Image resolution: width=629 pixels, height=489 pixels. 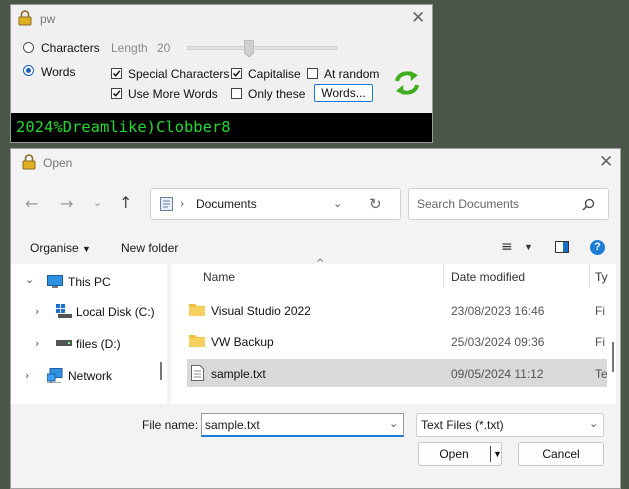 What do you see at coordinates (238, 374) in the screenshot?
I see `file-name: sample.txt` at bounding box center [238, 374].